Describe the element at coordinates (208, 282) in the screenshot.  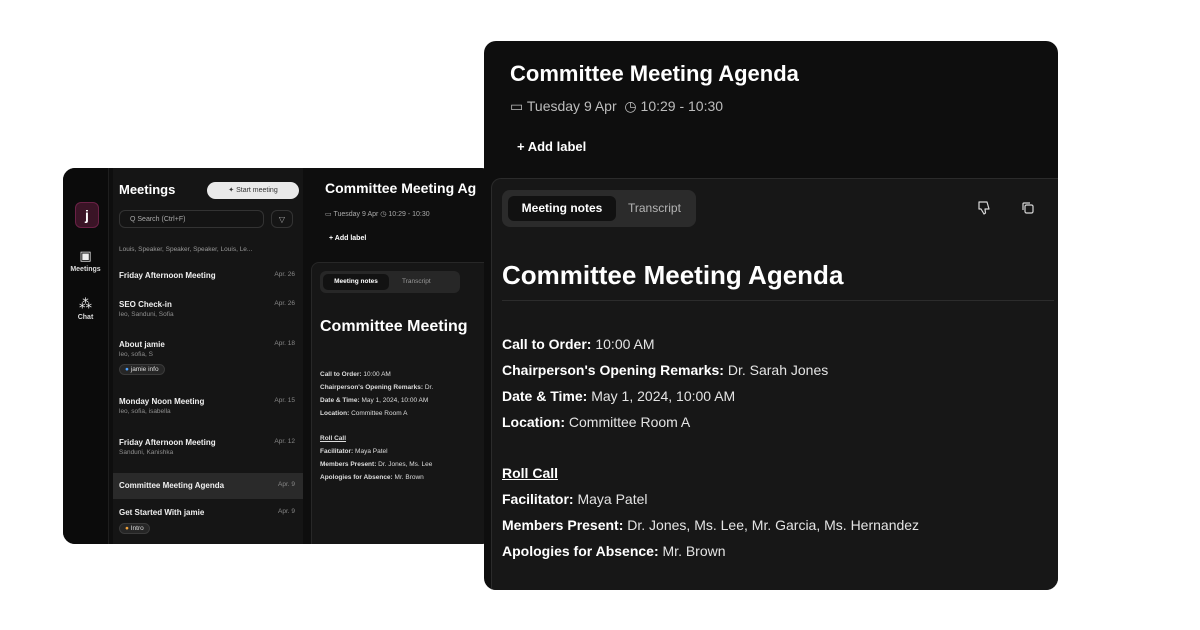
I see `list-item: Friday Afternoon Meeting Apr. 26` at that location.